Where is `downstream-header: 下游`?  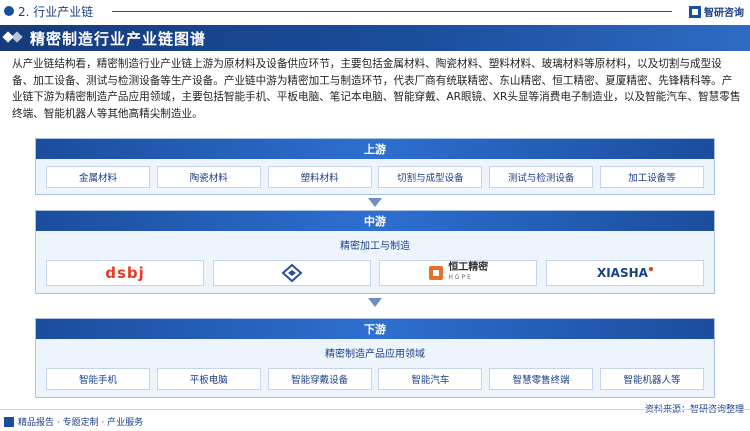 downstream-header: 下游 is located at coordinates (375, 329).